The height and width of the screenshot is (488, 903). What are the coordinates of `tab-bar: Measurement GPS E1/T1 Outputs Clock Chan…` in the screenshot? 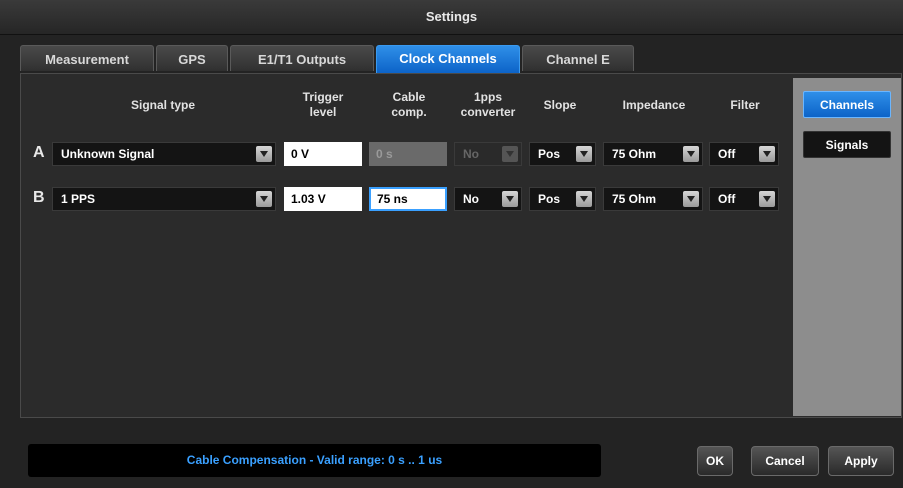 It's located at (328, 59).